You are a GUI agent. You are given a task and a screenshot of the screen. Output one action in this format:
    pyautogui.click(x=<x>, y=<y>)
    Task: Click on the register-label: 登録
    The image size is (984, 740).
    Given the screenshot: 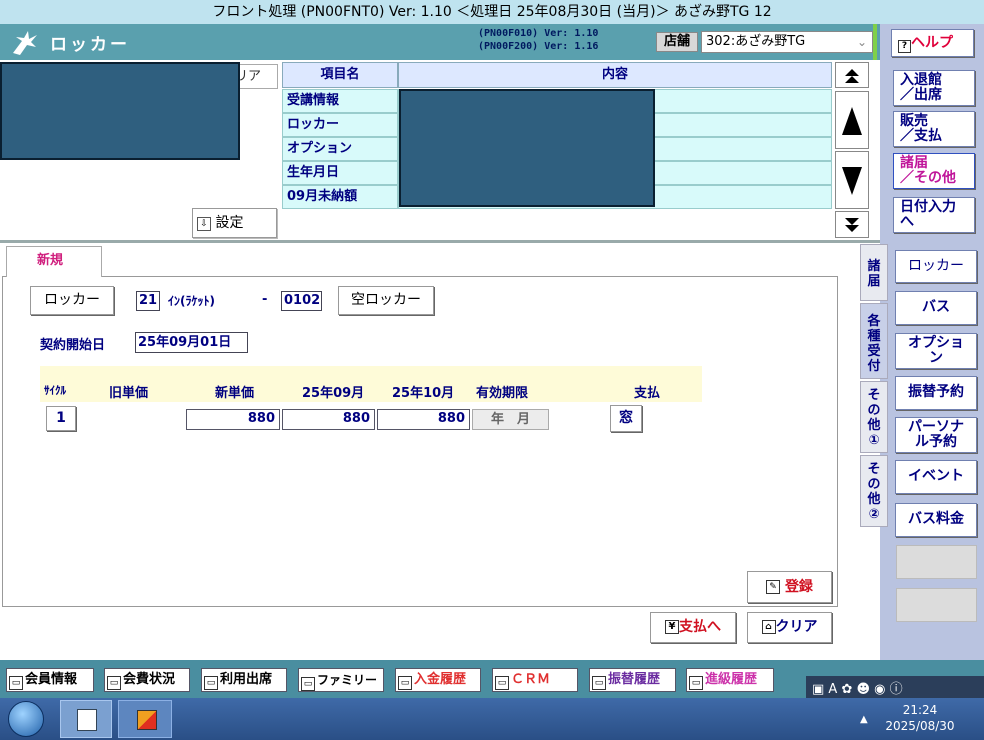 What is the action you would take?
    pyautogui.click(x=798, y=587)
    